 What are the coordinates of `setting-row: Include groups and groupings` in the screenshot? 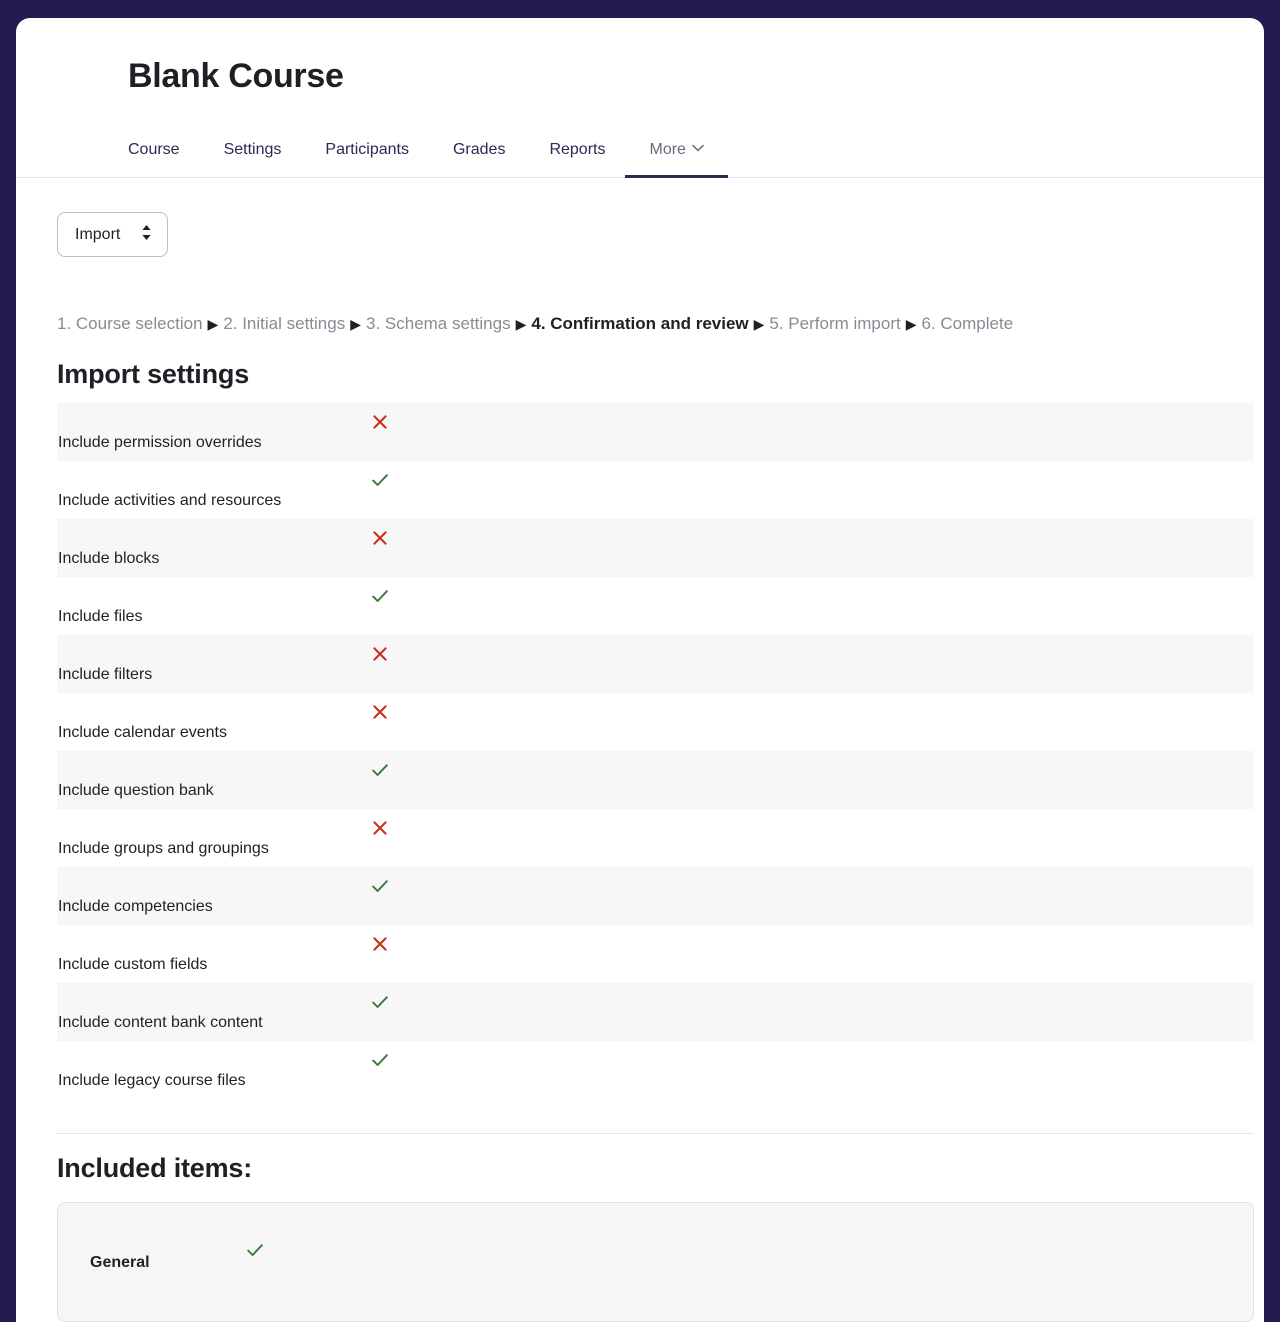 It's located at (655, 838).